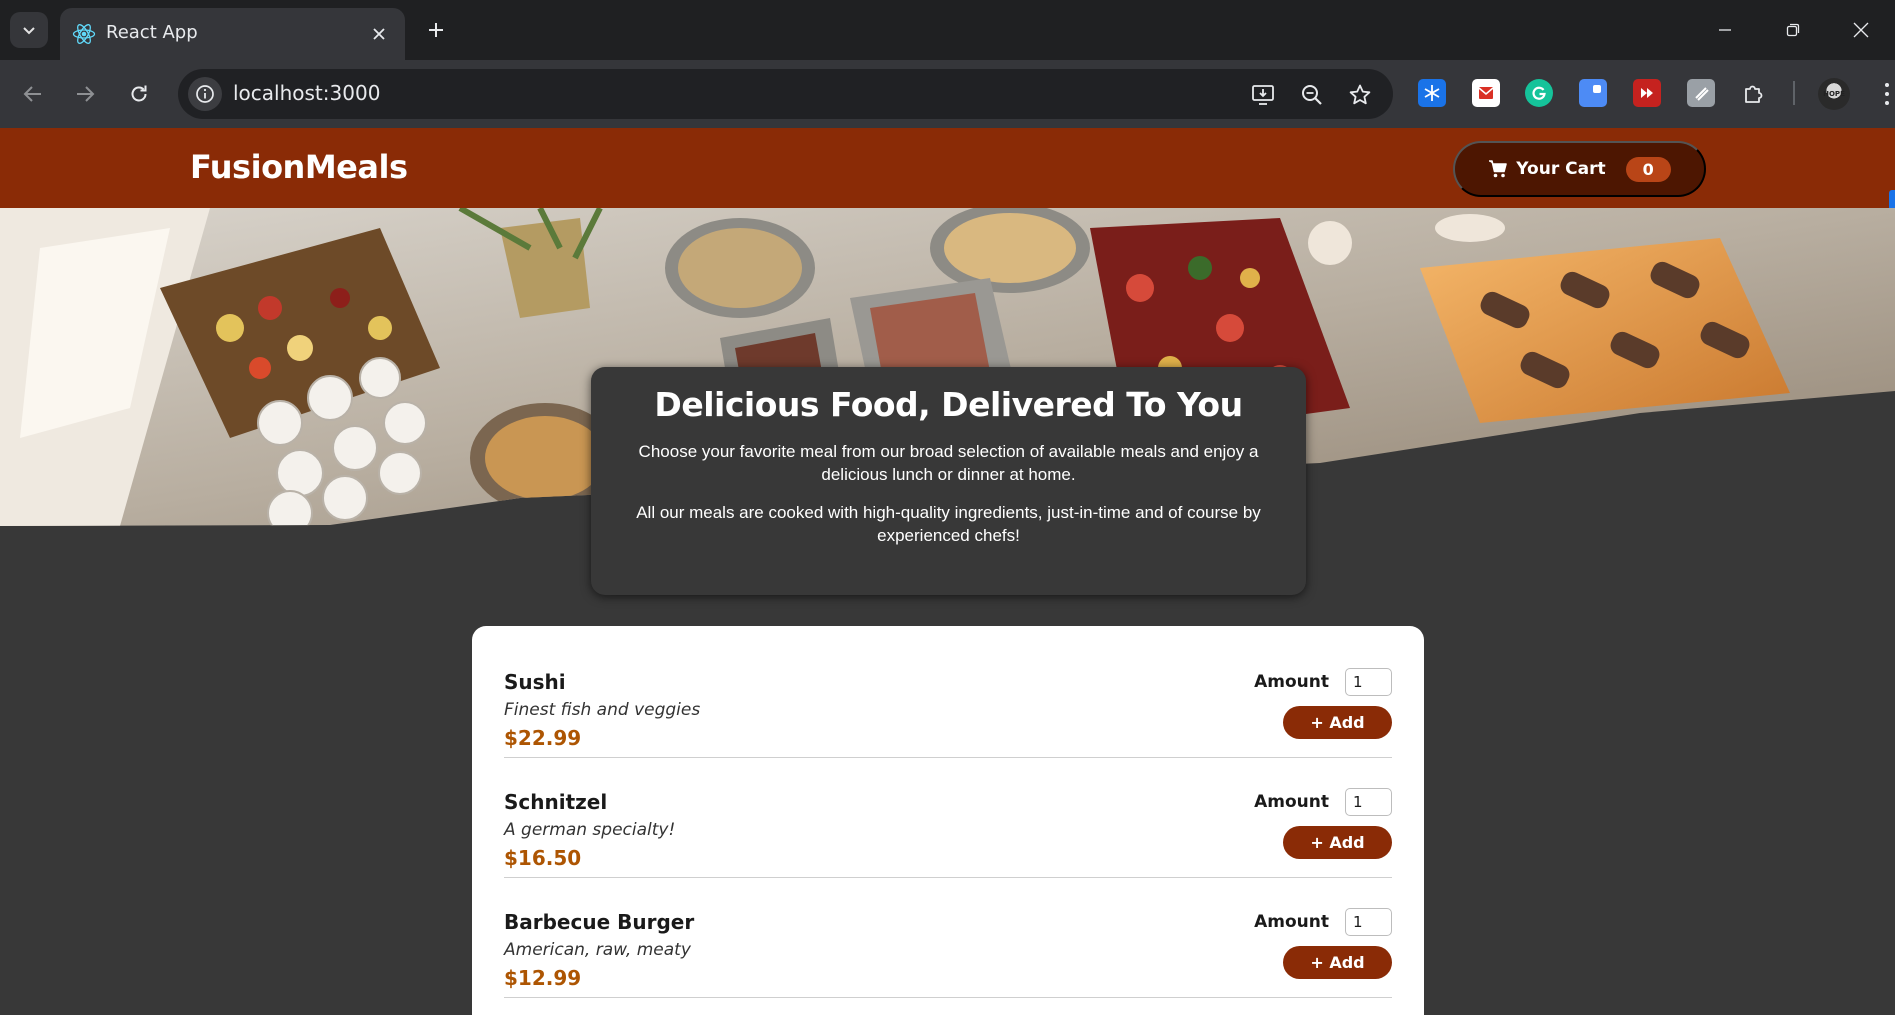  I want to click on zoom-out-icon, so click(1312, 95).